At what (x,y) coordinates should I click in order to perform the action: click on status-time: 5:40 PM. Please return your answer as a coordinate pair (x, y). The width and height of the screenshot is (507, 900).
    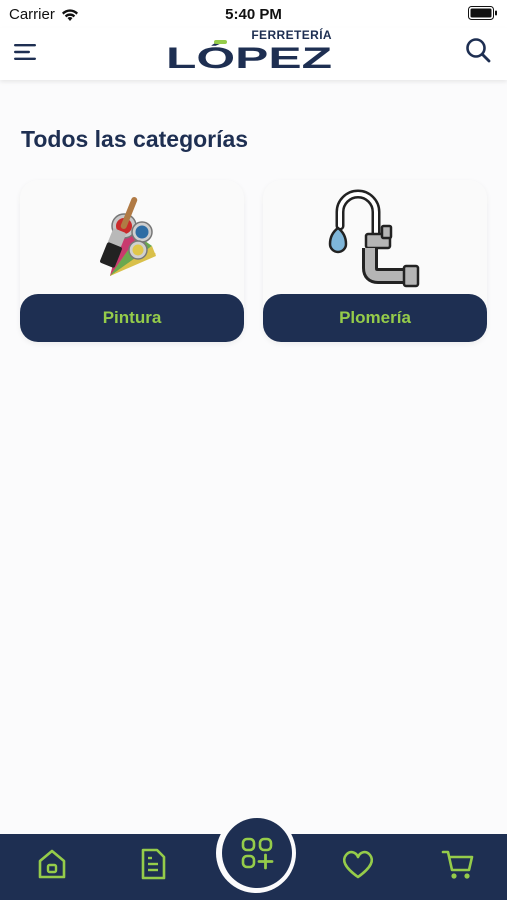
    Looking at the image, I should click on (253, 14).